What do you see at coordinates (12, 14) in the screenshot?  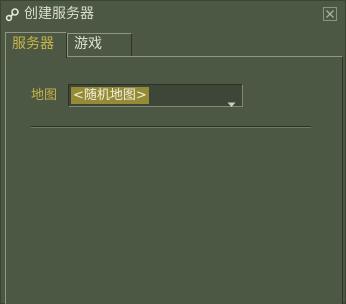 I see `steam-icon` at bounding box center [12, 14].